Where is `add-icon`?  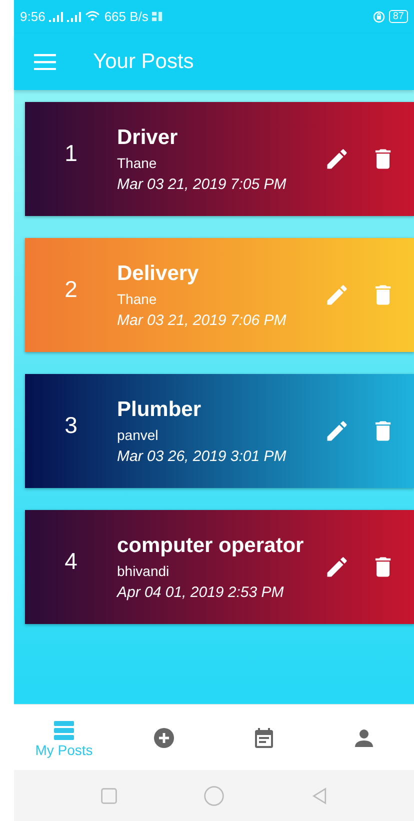 add-icon is located at coordinates (164, 738).